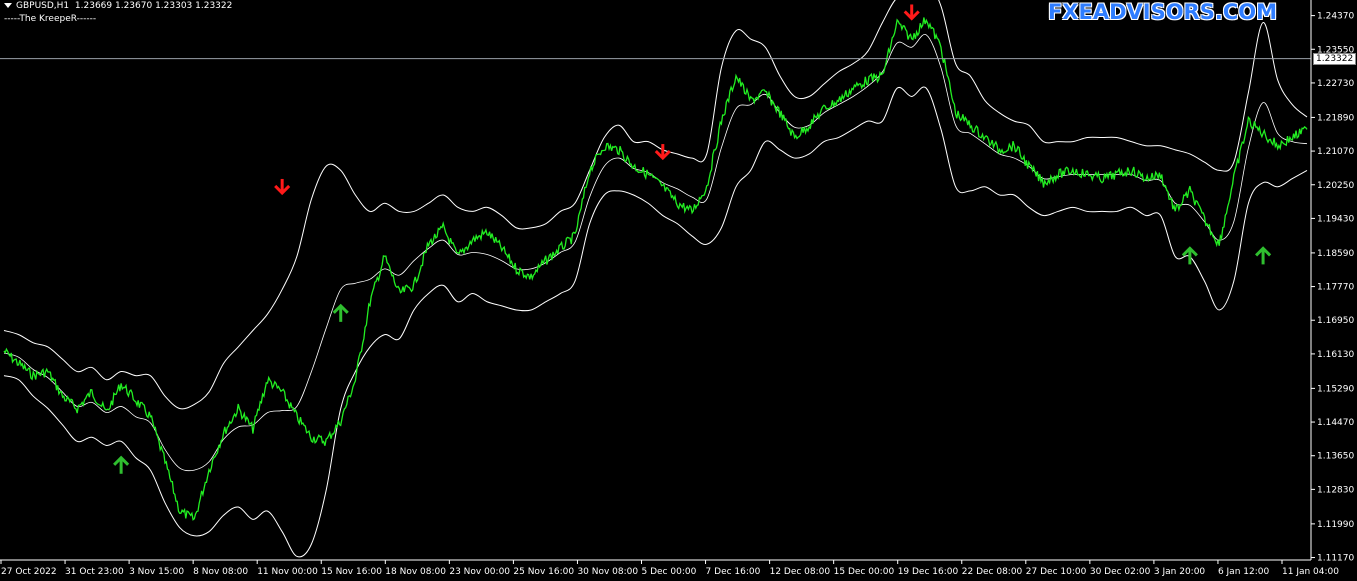 The height and width of the screenshot is (581, 1357). What do you see at coordinates (351, 572) in the screenshot?
I see `x-tick-label: 15 Nov 16:00` at bounding box center [351, 572].